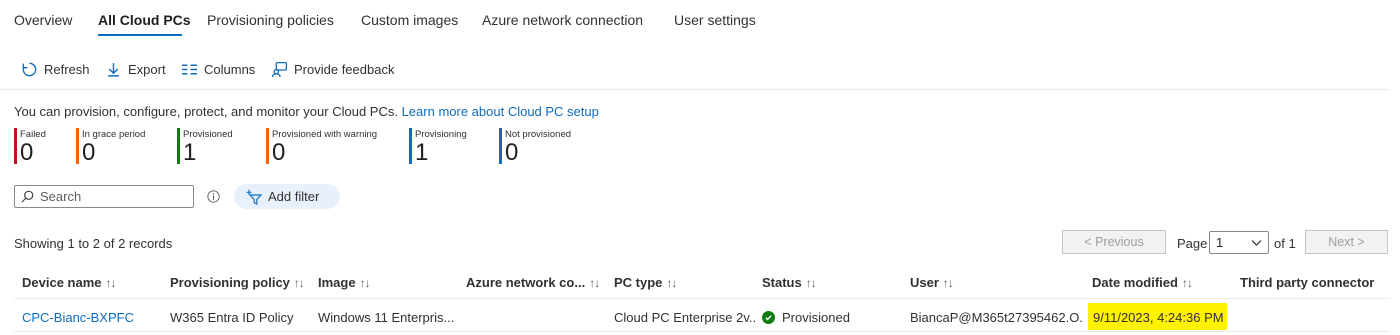  I want to click on learn-more-link: Learn more about Cloud PC setup, so click(500, 111).